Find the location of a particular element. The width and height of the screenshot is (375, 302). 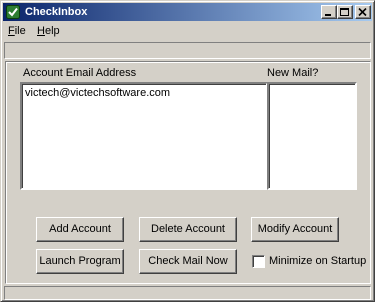

minimize-on-startup-label: Minimize on Startup is located at coordinates (318, 261).